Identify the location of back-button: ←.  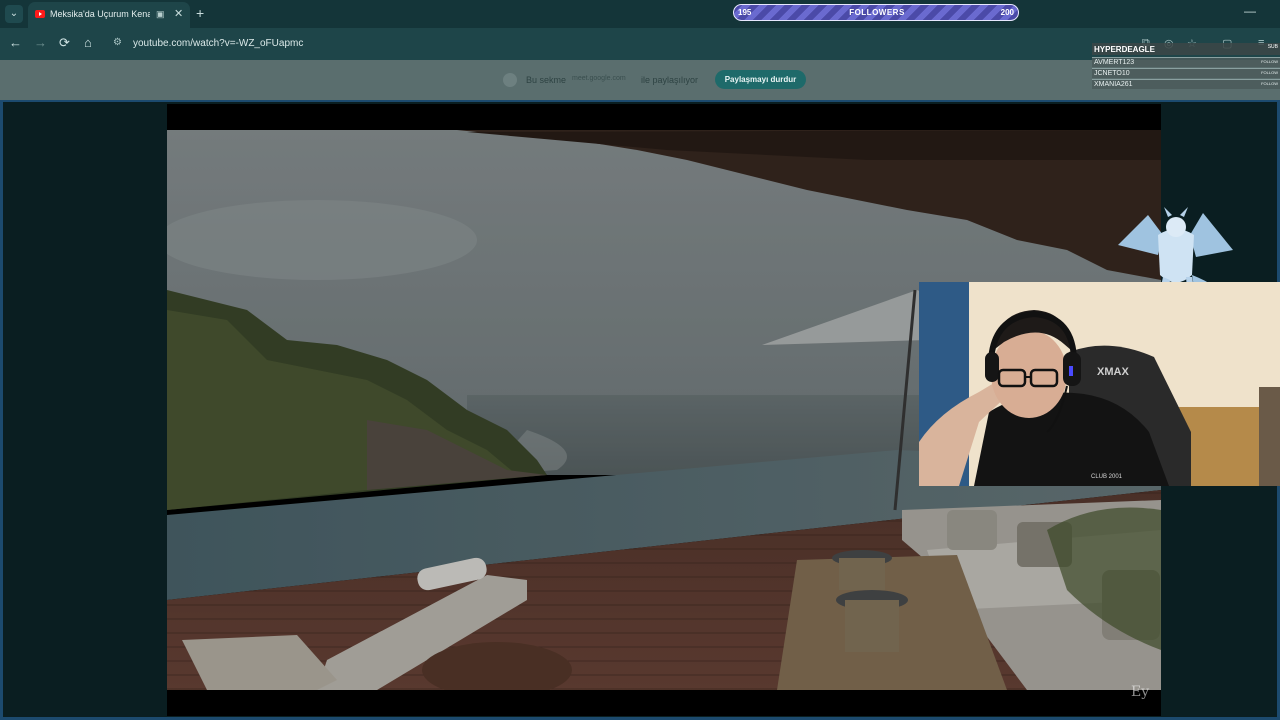
(15, 42).